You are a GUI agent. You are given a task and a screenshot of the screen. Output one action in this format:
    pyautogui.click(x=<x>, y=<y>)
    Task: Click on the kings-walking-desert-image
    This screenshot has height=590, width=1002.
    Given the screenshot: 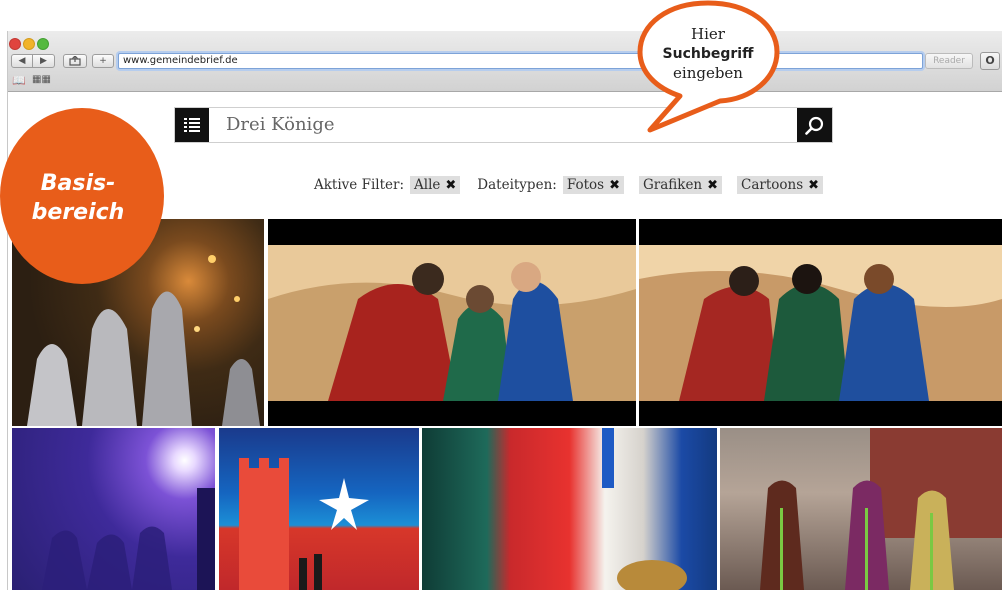 What is the action you would take?
    pyautogui.click(x=452, y=323)
    